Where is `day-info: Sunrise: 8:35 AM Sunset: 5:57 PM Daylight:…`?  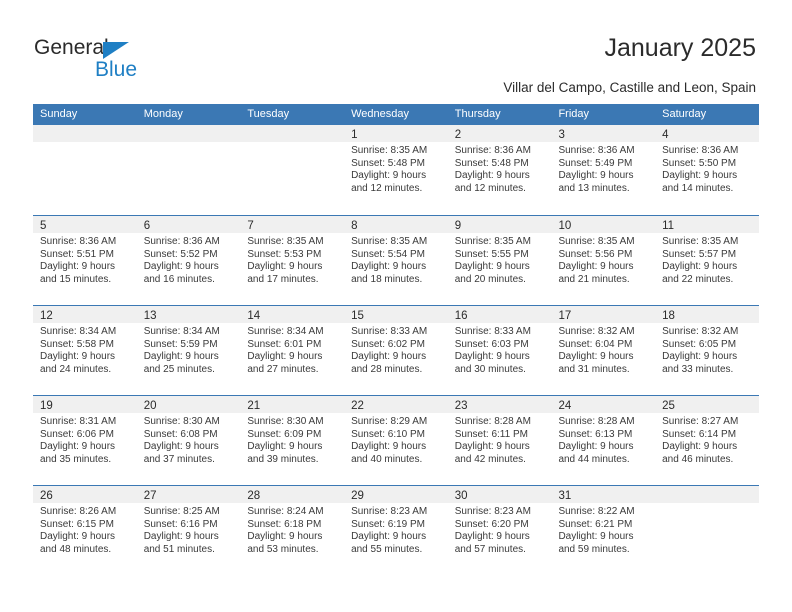
day-info: Sunrise: 8:35 AM Sunset: 5:57 PM Daylight:… is located at coordinates (707, 259).